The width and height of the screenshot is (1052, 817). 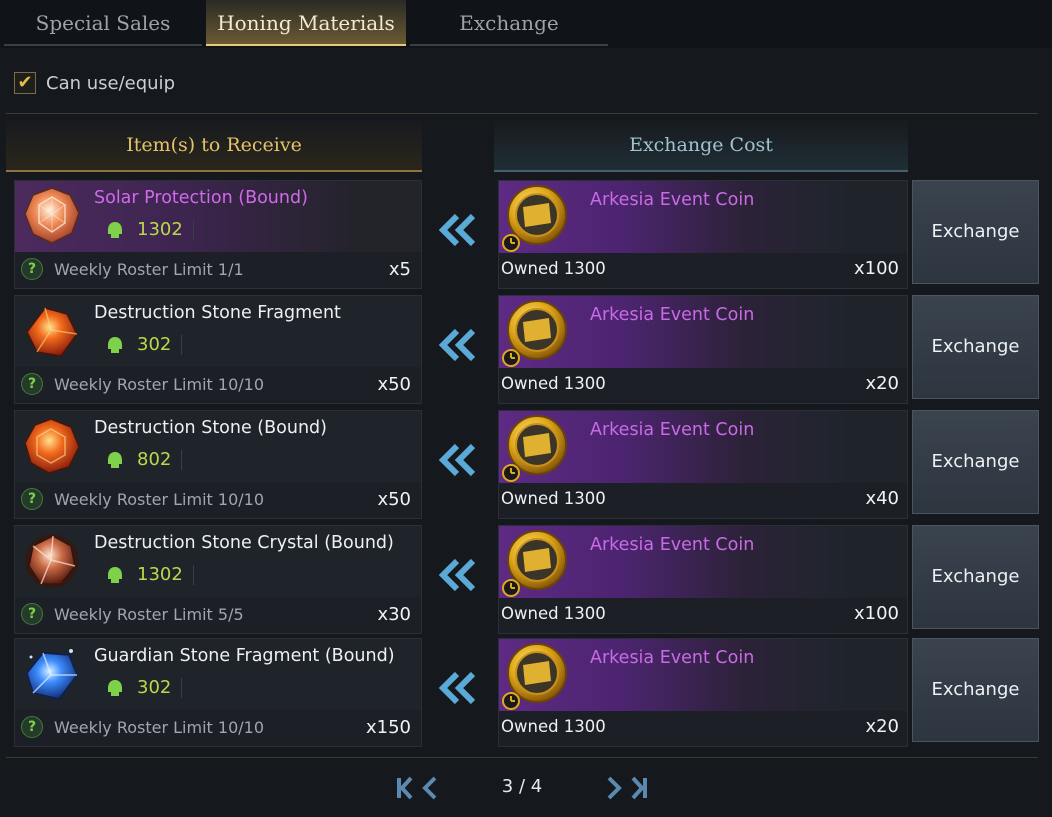 I want to click on solar-protection-icon, so click(x=52, y=215).